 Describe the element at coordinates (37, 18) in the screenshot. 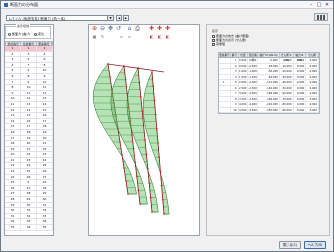

I see `case-select-value: Lパイル (仮設支柱) 断面力 (杭一本)` at that location.